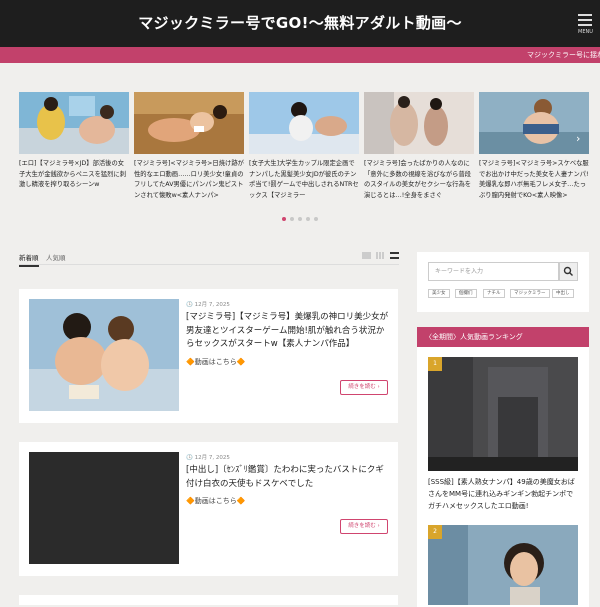 This screenshot has width=600, height=607. What do you see at coordinates (29, 259) in the screenshot?
I see `tab-new: 新着順` at bounding box center [29, 259].